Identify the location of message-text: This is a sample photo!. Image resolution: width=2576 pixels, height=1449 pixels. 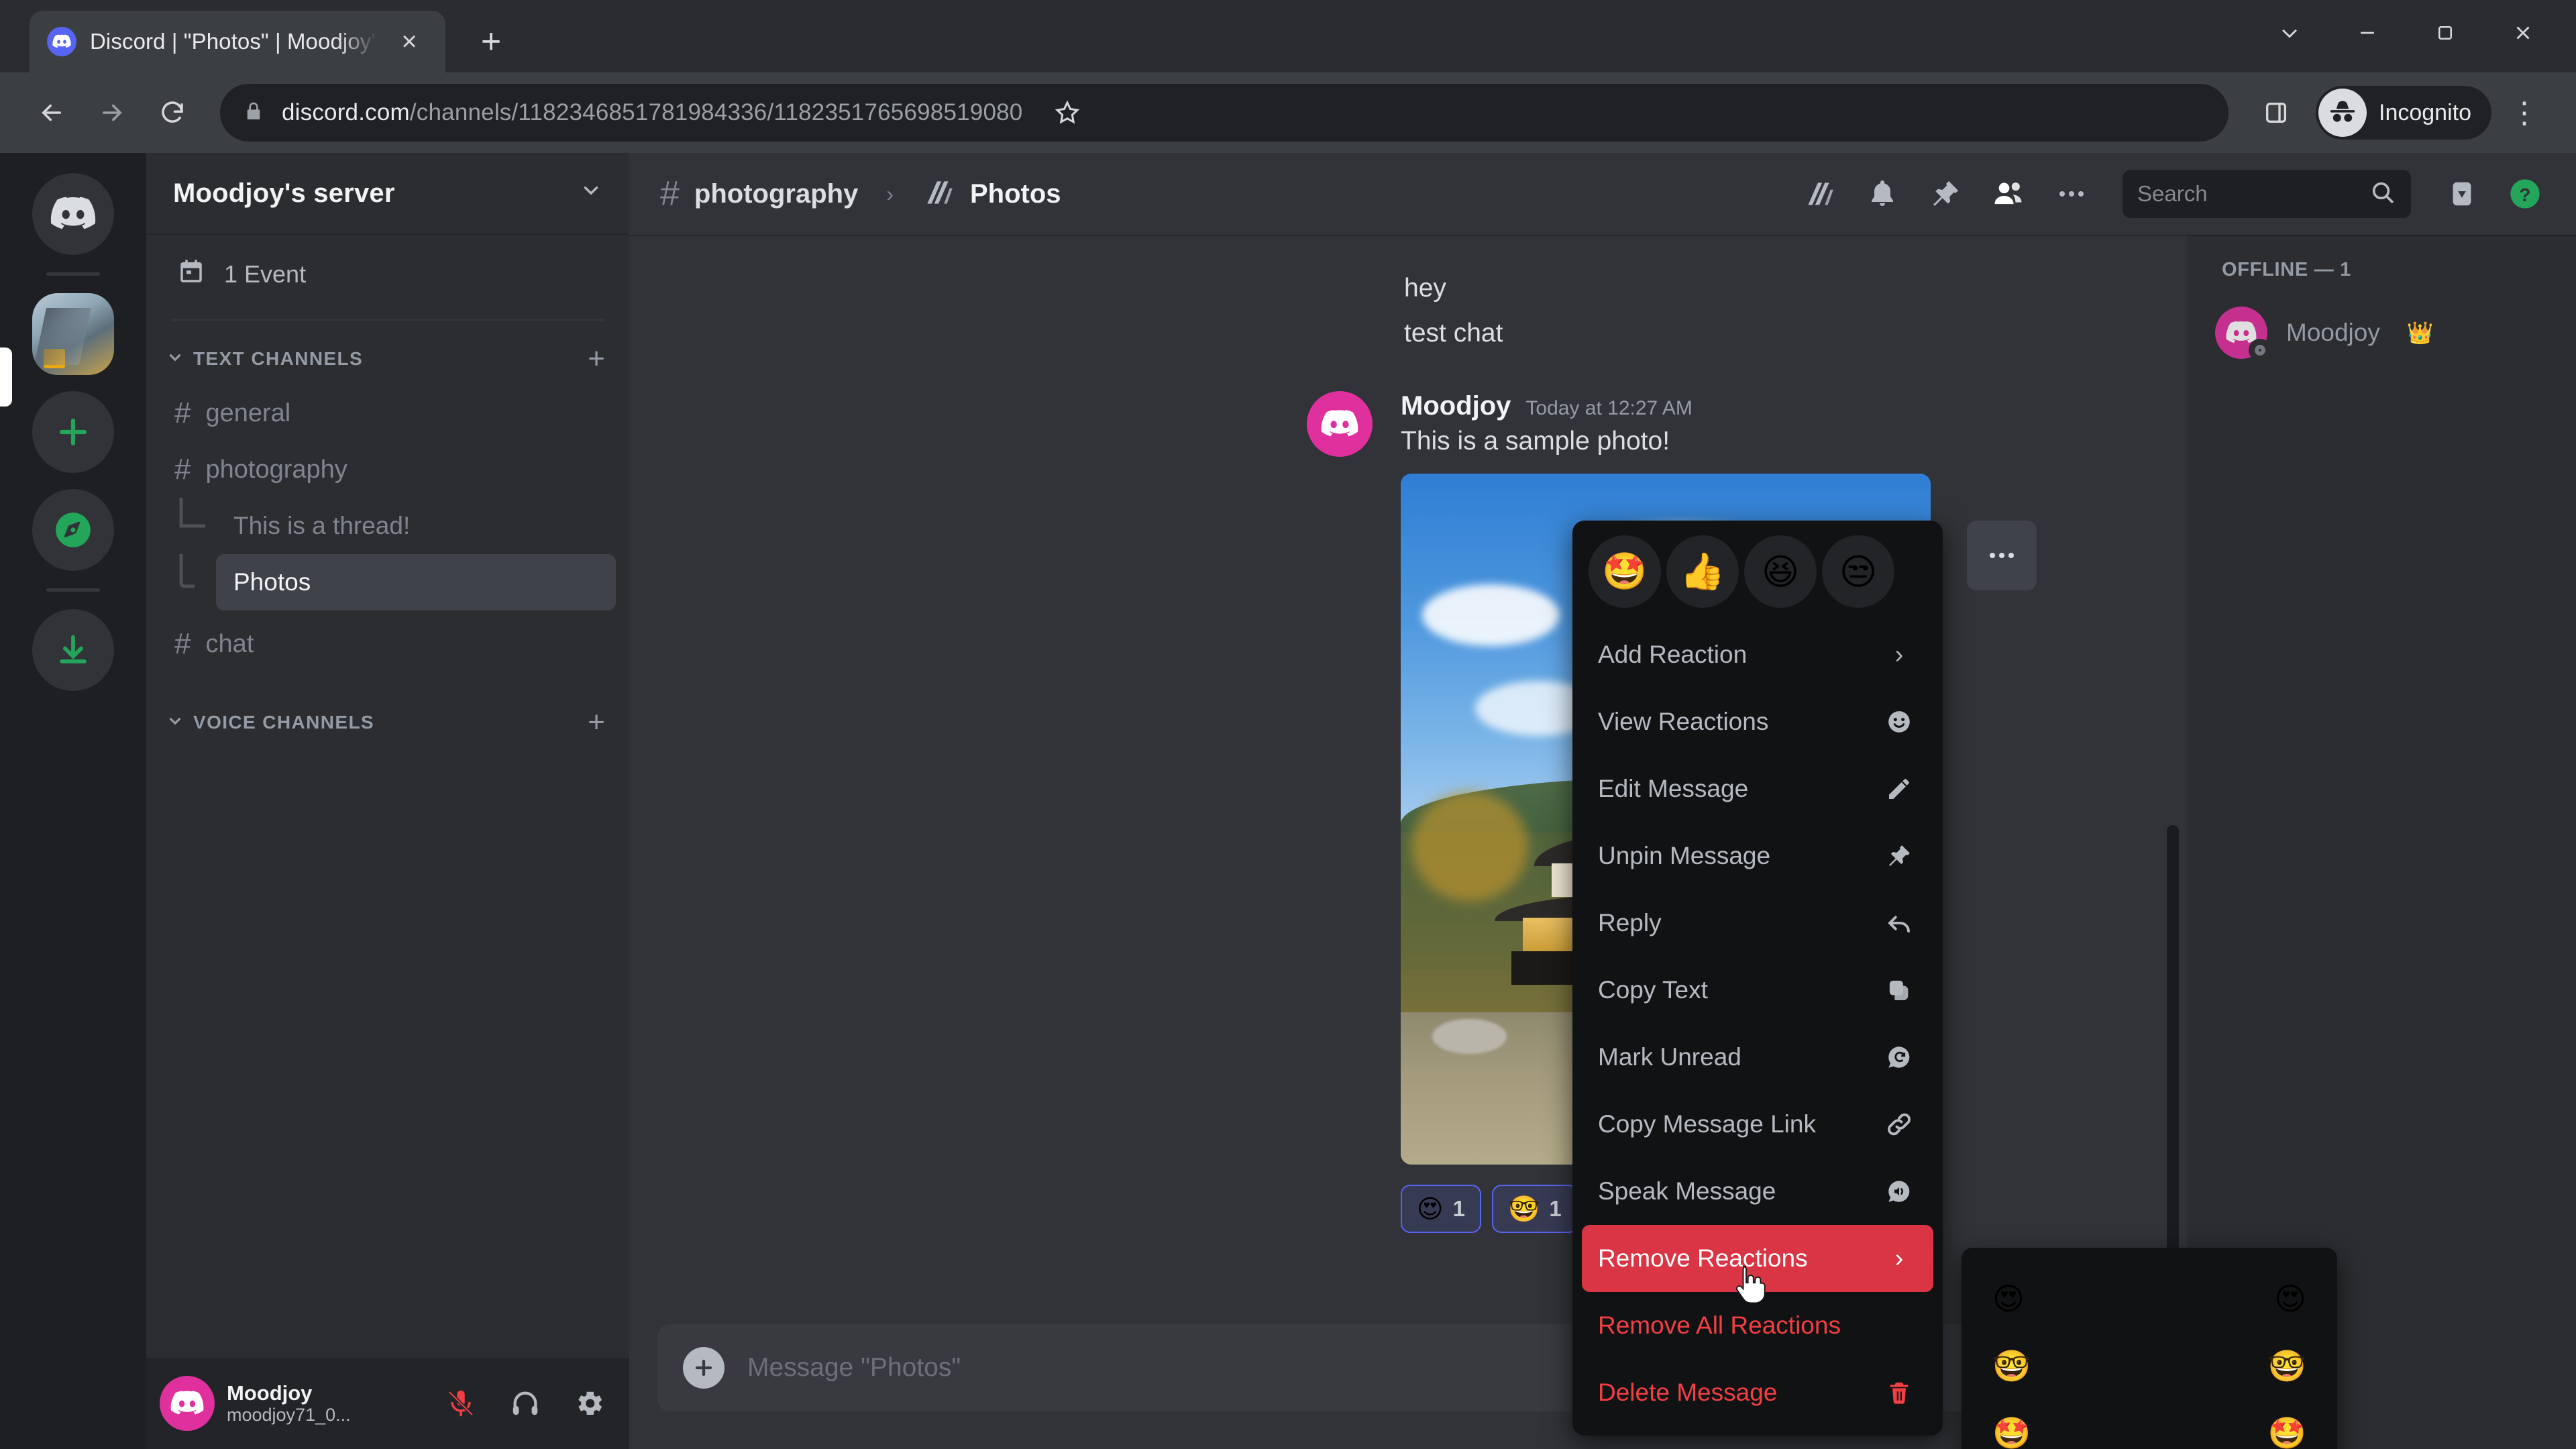
(1535, 440).